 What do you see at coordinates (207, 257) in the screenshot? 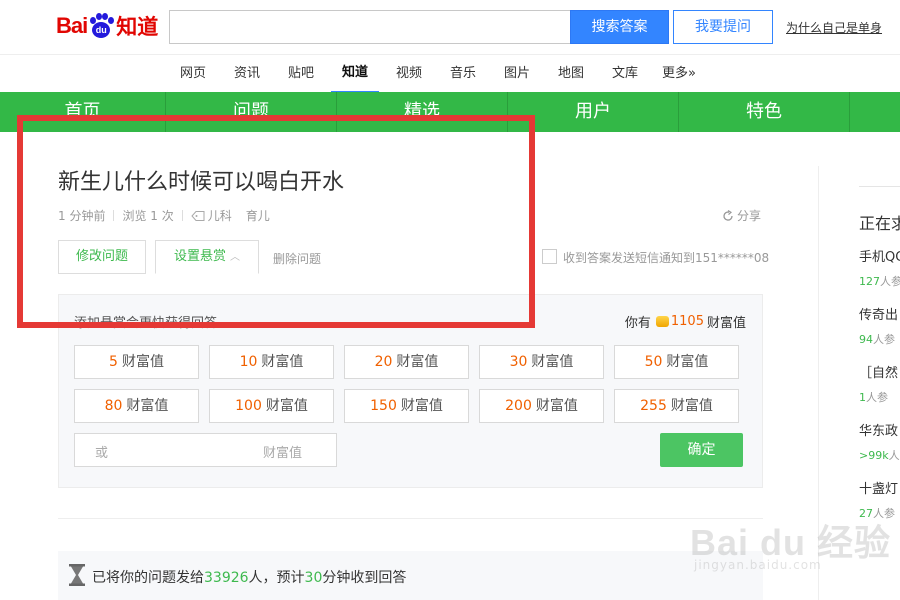
I see `set-reward-button: 设置悬赏 ︿` at bounding box center [207, 257].